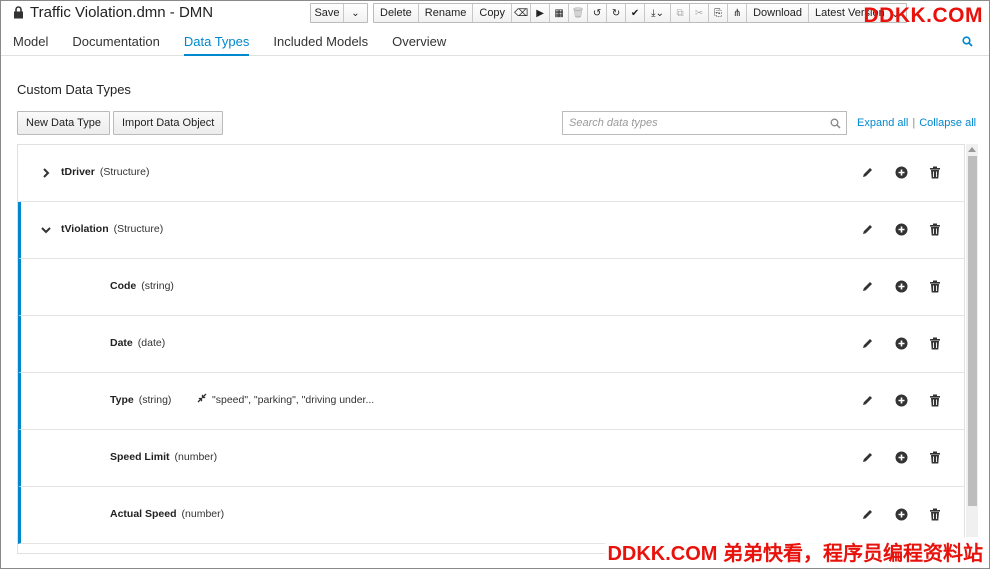 This screenshot has height=569, width=990. Describe the element at coordinates (78, 172) in the screenshot. I see `data-type-name: tDriver` at that location.